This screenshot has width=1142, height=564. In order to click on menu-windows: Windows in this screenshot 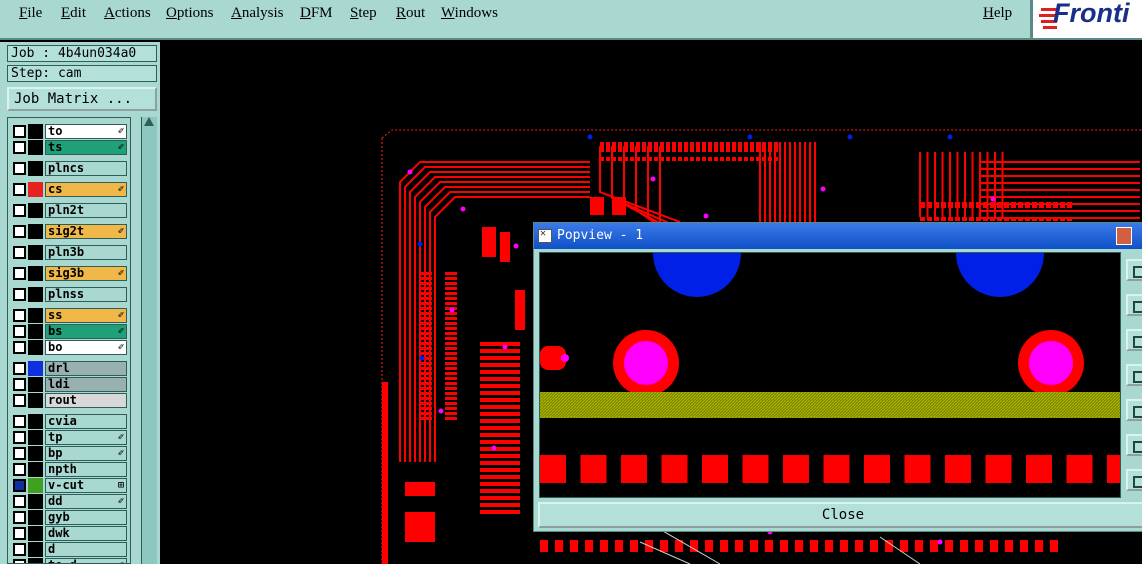, I will do `click(469, 13)`.